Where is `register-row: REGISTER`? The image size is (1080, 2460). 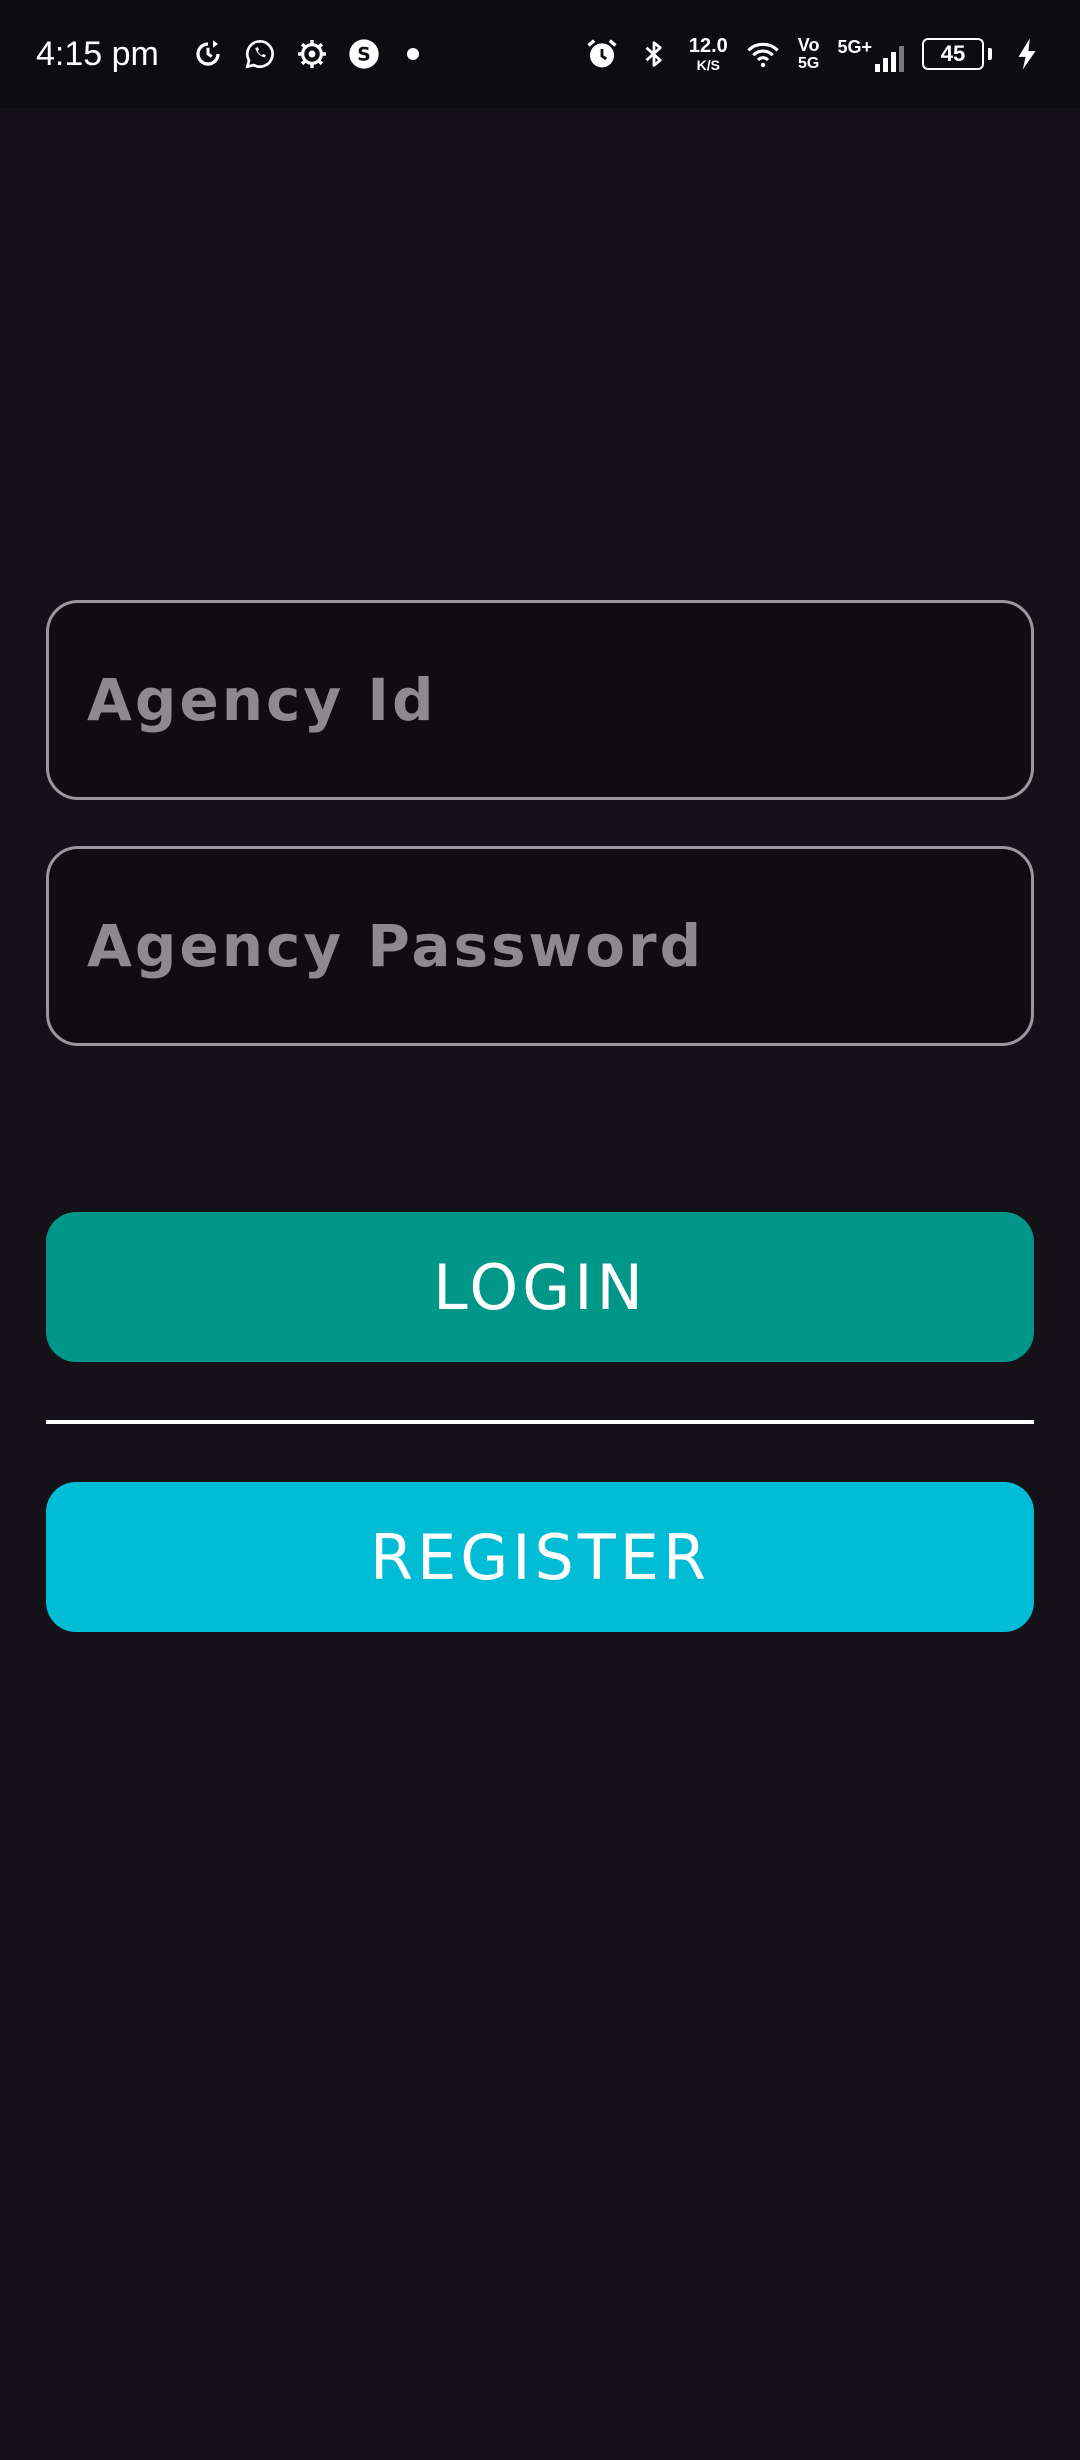 register-row: REGISTER is located at coordinates (540, 1557).